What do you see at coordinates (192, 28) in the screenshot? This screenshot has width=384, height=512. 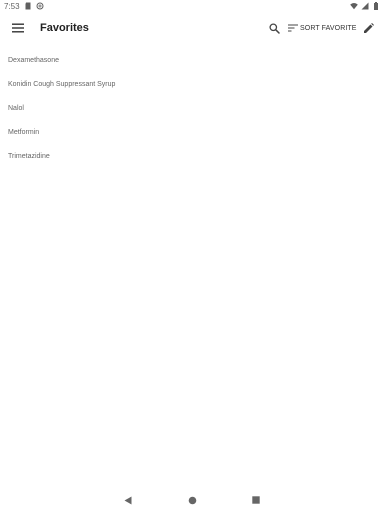 I see `app-bar: Favorites SORT FAVORITE` at bounding box center [192, 28].